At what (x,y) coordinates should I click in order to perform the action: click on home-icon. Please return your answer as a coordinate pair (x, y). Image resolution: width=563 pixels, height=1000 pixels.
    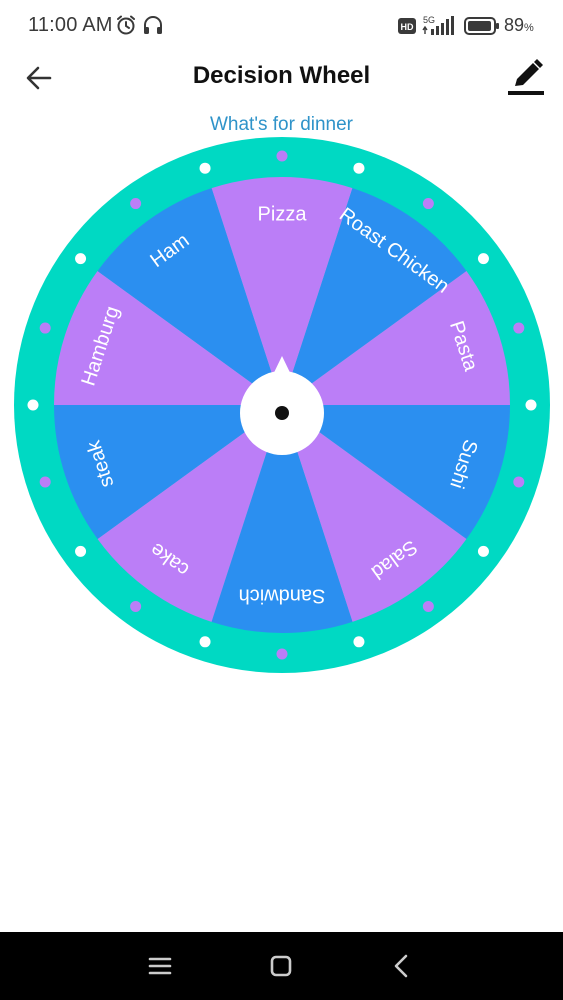
    Looking at the image, I should click on (281, 966).